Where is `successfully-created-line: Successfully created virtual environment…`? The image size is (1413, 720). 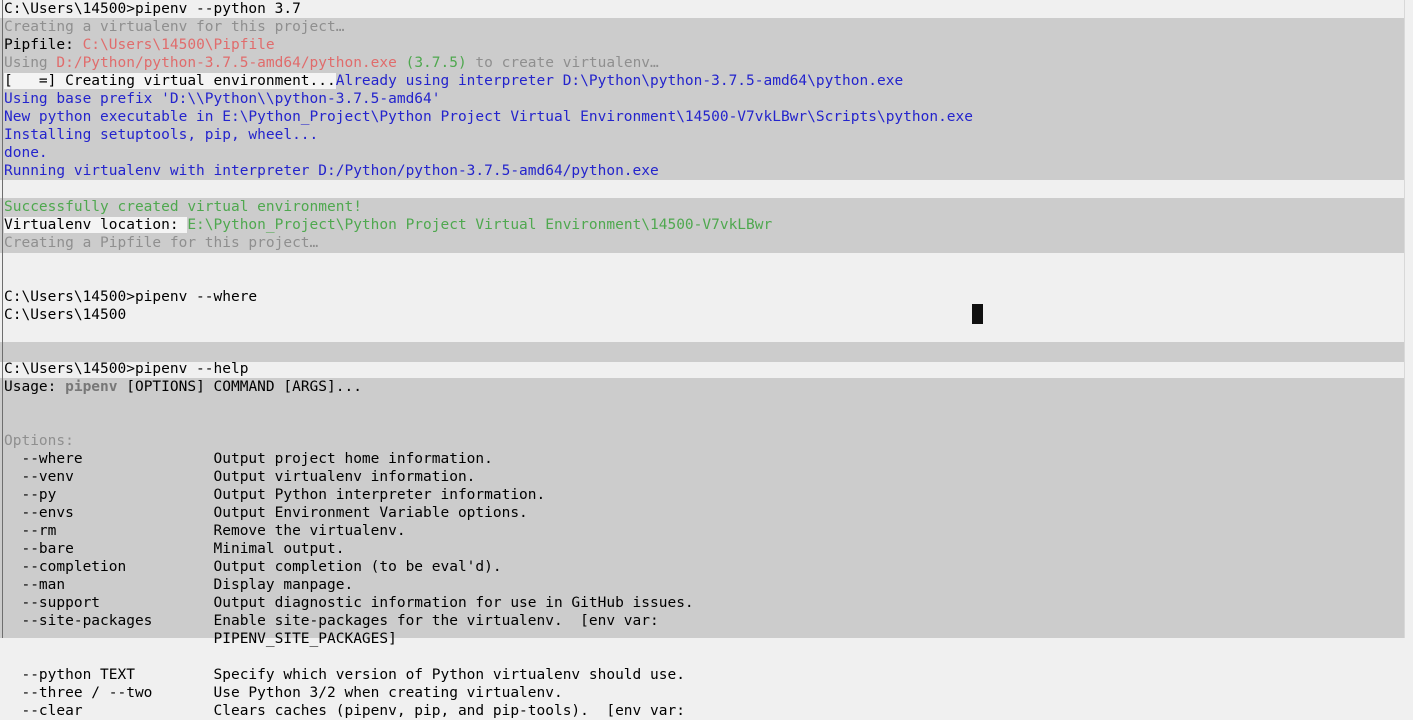
successfully-created-line: Successfully created virtual environment… is located at coordinates (706, 207).